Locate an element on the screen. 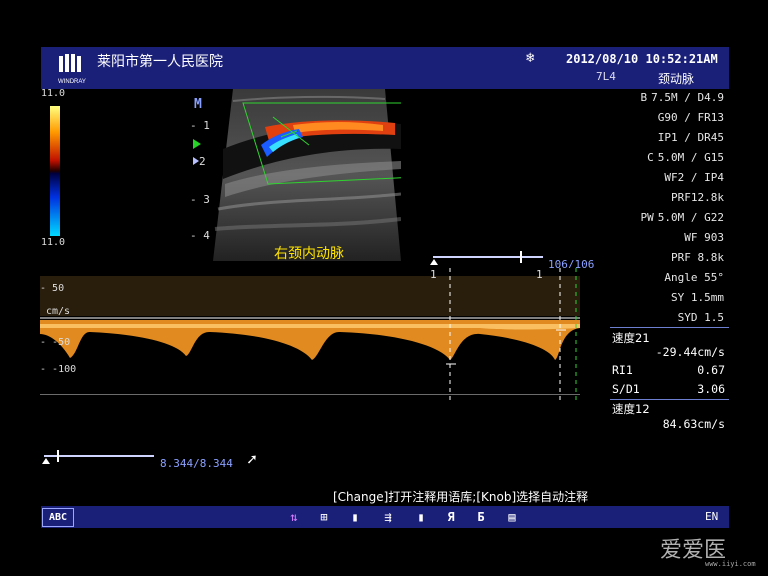 Image resolution: width=768 pixels, height=576 pixels. freeze-icon: ❄ is located at coordinates (530, 58).